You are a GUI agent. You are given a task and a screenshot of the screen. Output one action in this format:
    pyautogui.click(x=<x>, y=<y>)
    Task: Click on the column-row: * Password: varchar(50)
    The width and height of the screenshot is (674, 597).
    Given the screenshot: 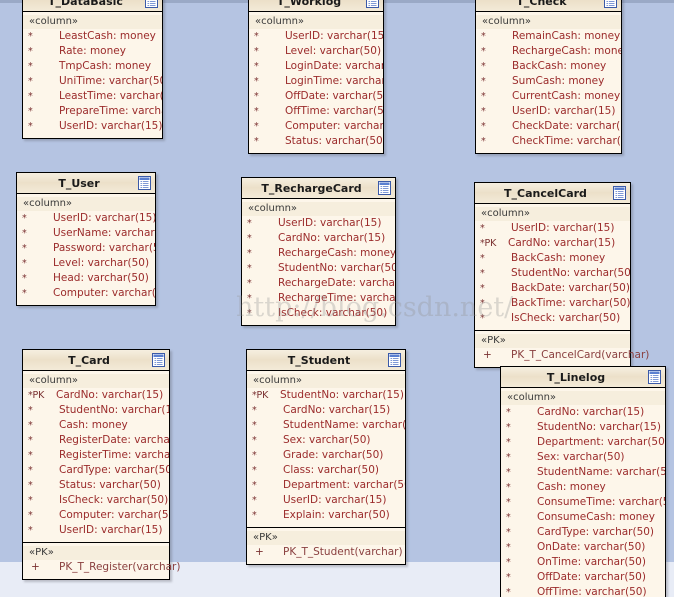 What is the action you would take?
    pyautogui.click(x=86, y=248)
    